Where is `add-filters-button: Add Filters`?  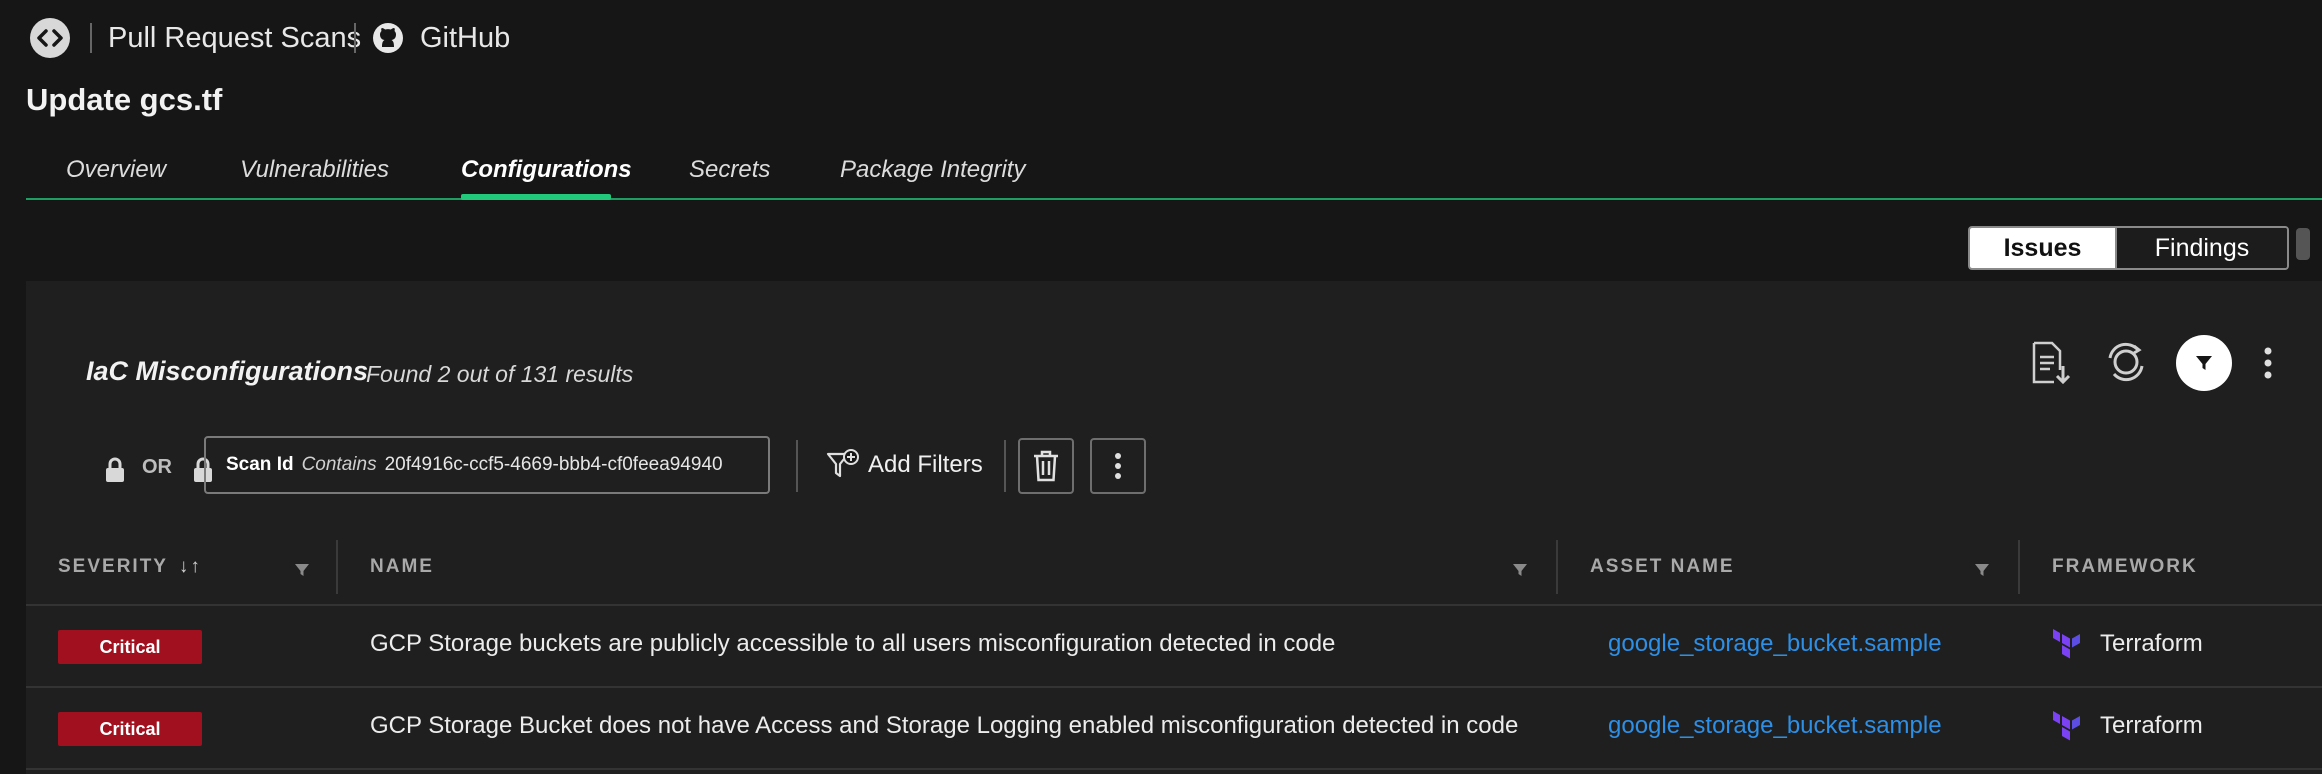
add-filters-button: Add Filters is located at coordinates (904, 465).